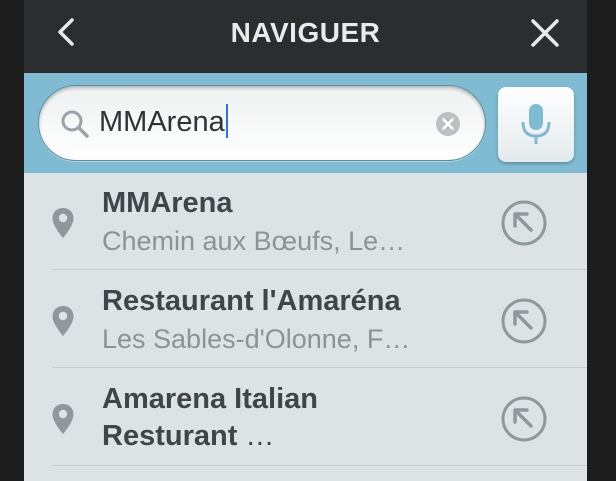 This screenshot has height=481, width=616. I want to click on header-bar: NAVIGUER, so click(305, 36).